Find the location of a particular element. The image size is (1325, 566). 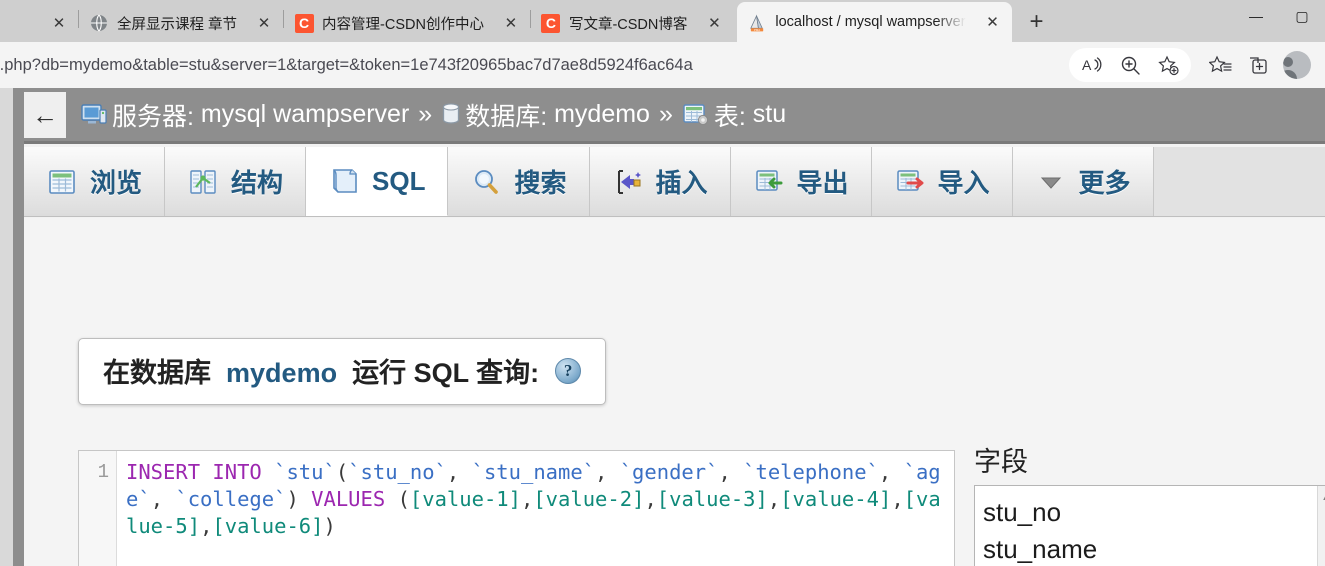

breadcrumb-database-label: 数据库: is located at coordinates (506, 116).